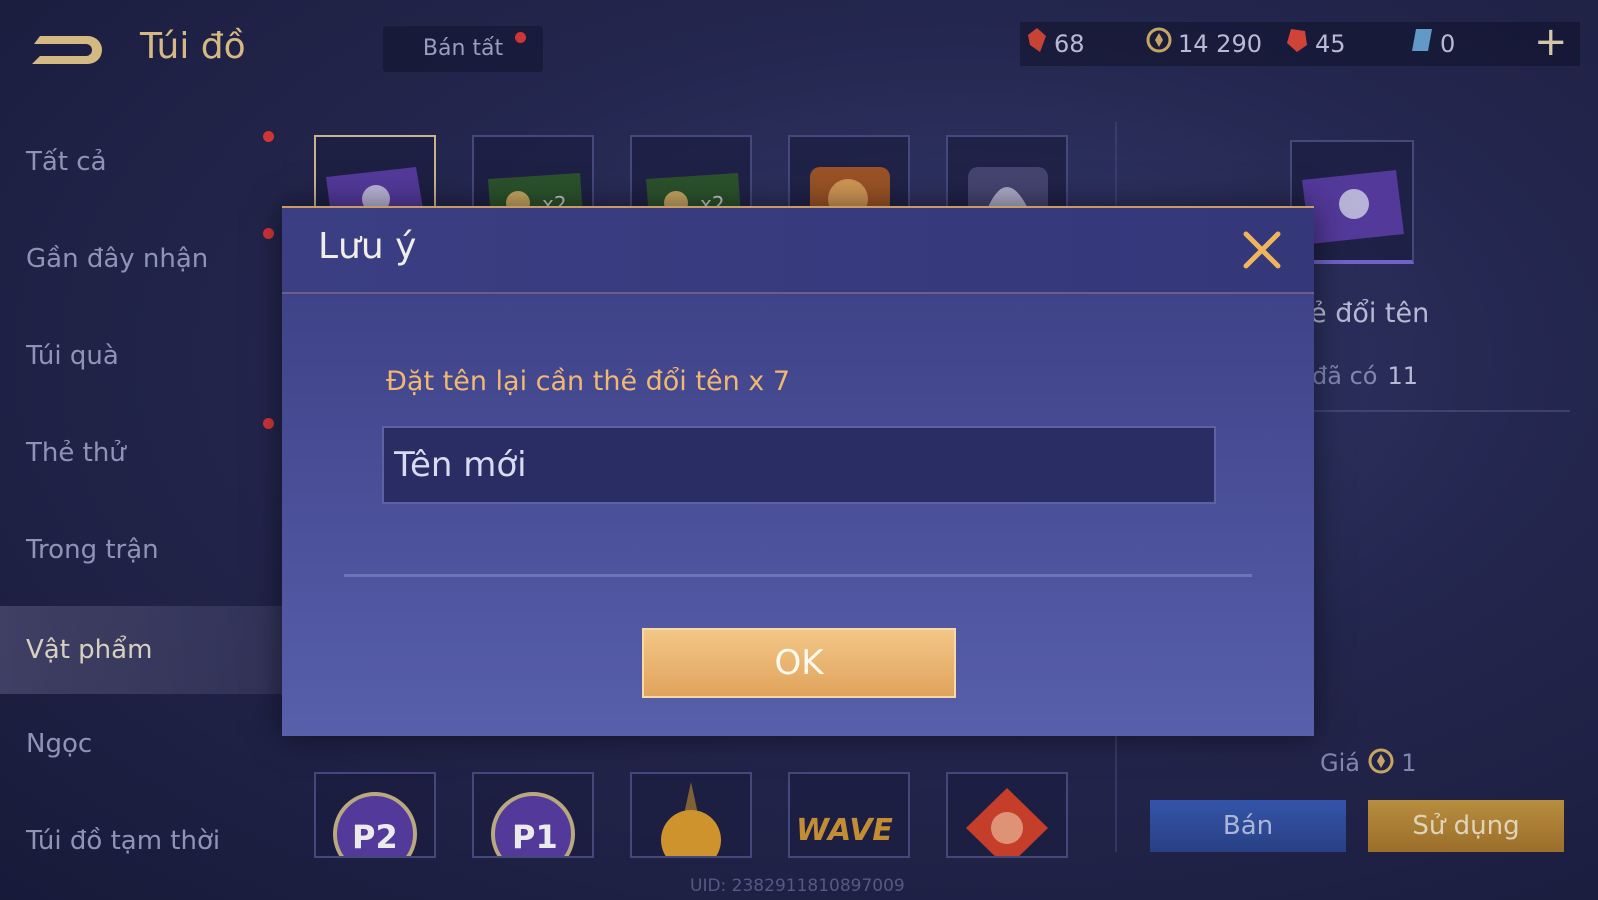 The image size is (1598, 900). What do you see at coordinates (799, 465) in the screenshot?
I see `new-name-input` at bounding box center [799, 465].